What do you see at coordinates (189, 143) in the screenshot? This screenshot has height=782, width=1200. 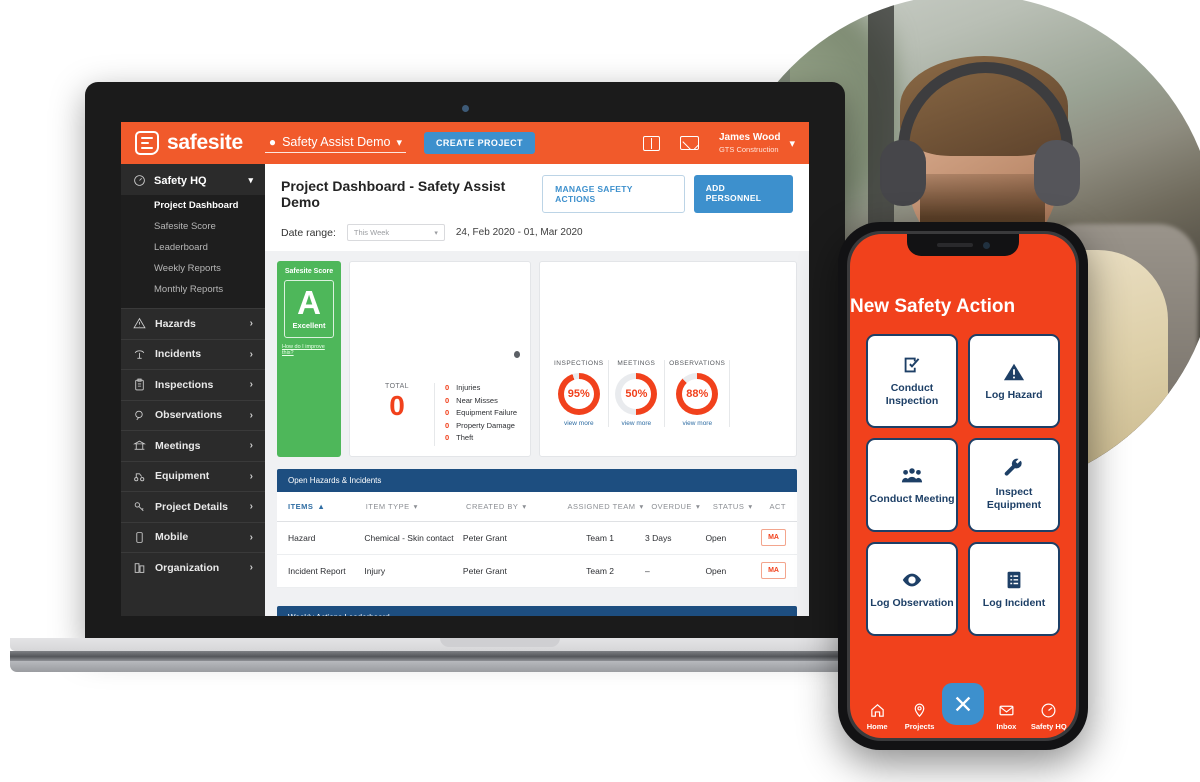 I see `brand-logo: safesite` at bounding box center [189, 143].